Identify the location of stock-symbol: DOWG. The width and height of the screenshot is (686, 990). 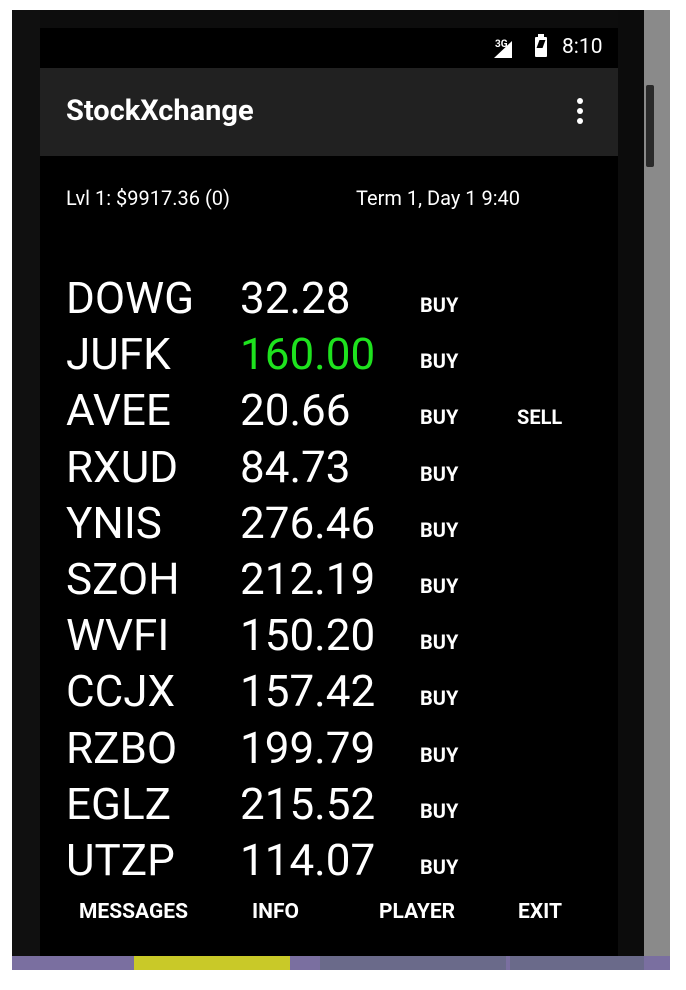
(130, 298).